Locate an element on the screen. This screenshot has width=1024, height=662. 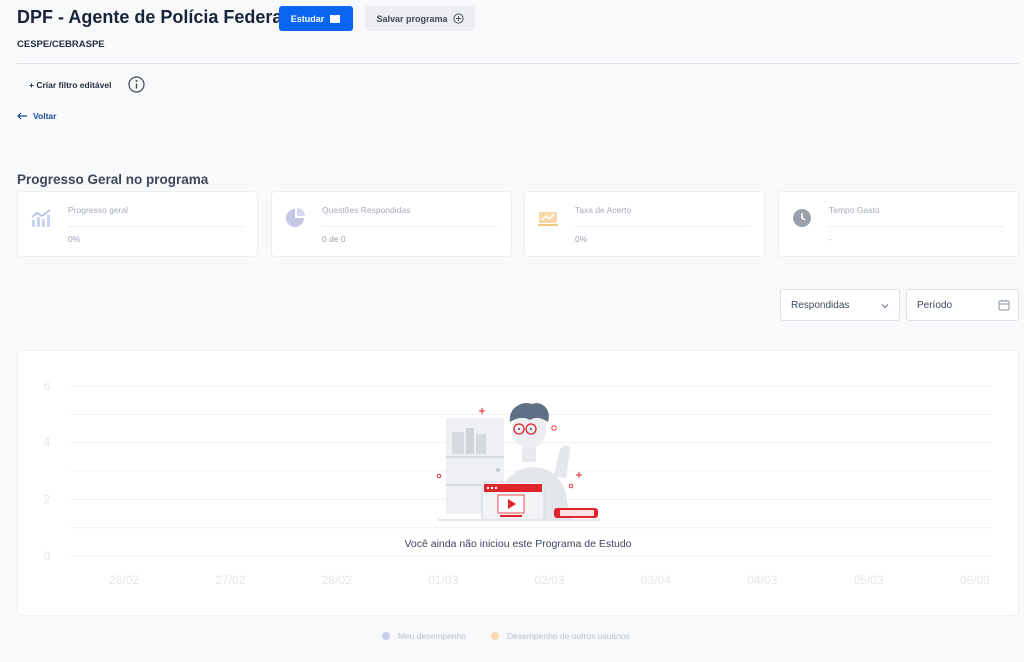
legend-item-my-performance: Meu desempenho is located at coordinates (424, 636).